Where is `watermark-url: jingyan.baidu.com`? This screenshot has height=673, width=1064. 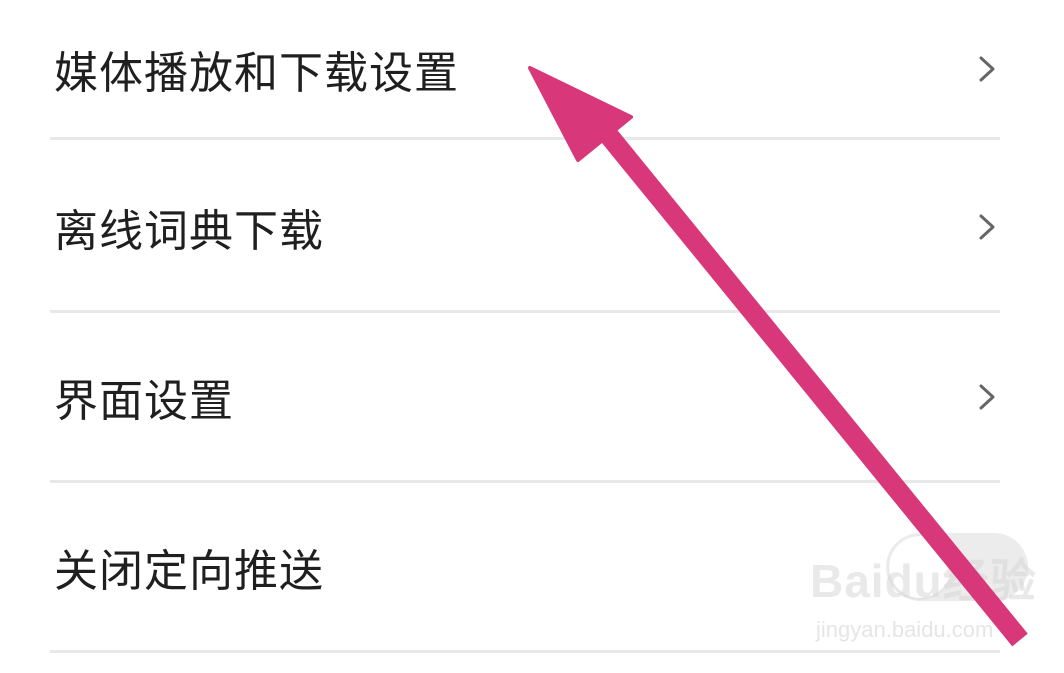
watermark-url: jingyan.baidu.com is located at coordinates (905, 629).